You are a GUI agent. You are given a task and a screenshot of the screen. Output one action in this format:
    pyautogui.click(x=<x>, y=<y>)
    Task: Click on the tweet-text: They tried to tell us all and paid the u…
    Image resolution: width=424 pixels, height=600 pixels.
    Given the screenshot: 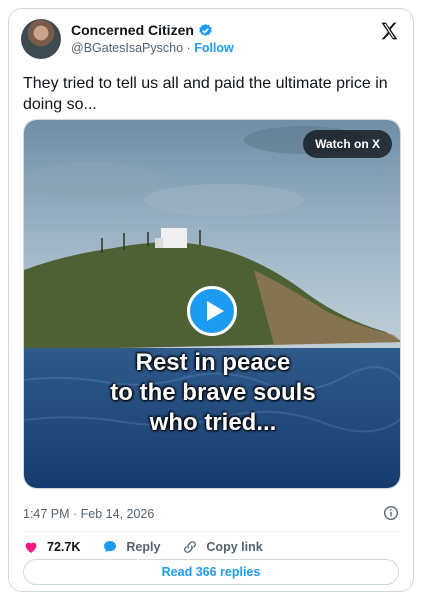 What is the action you would take?
    pyautogui.click(x=205, y=94)
    